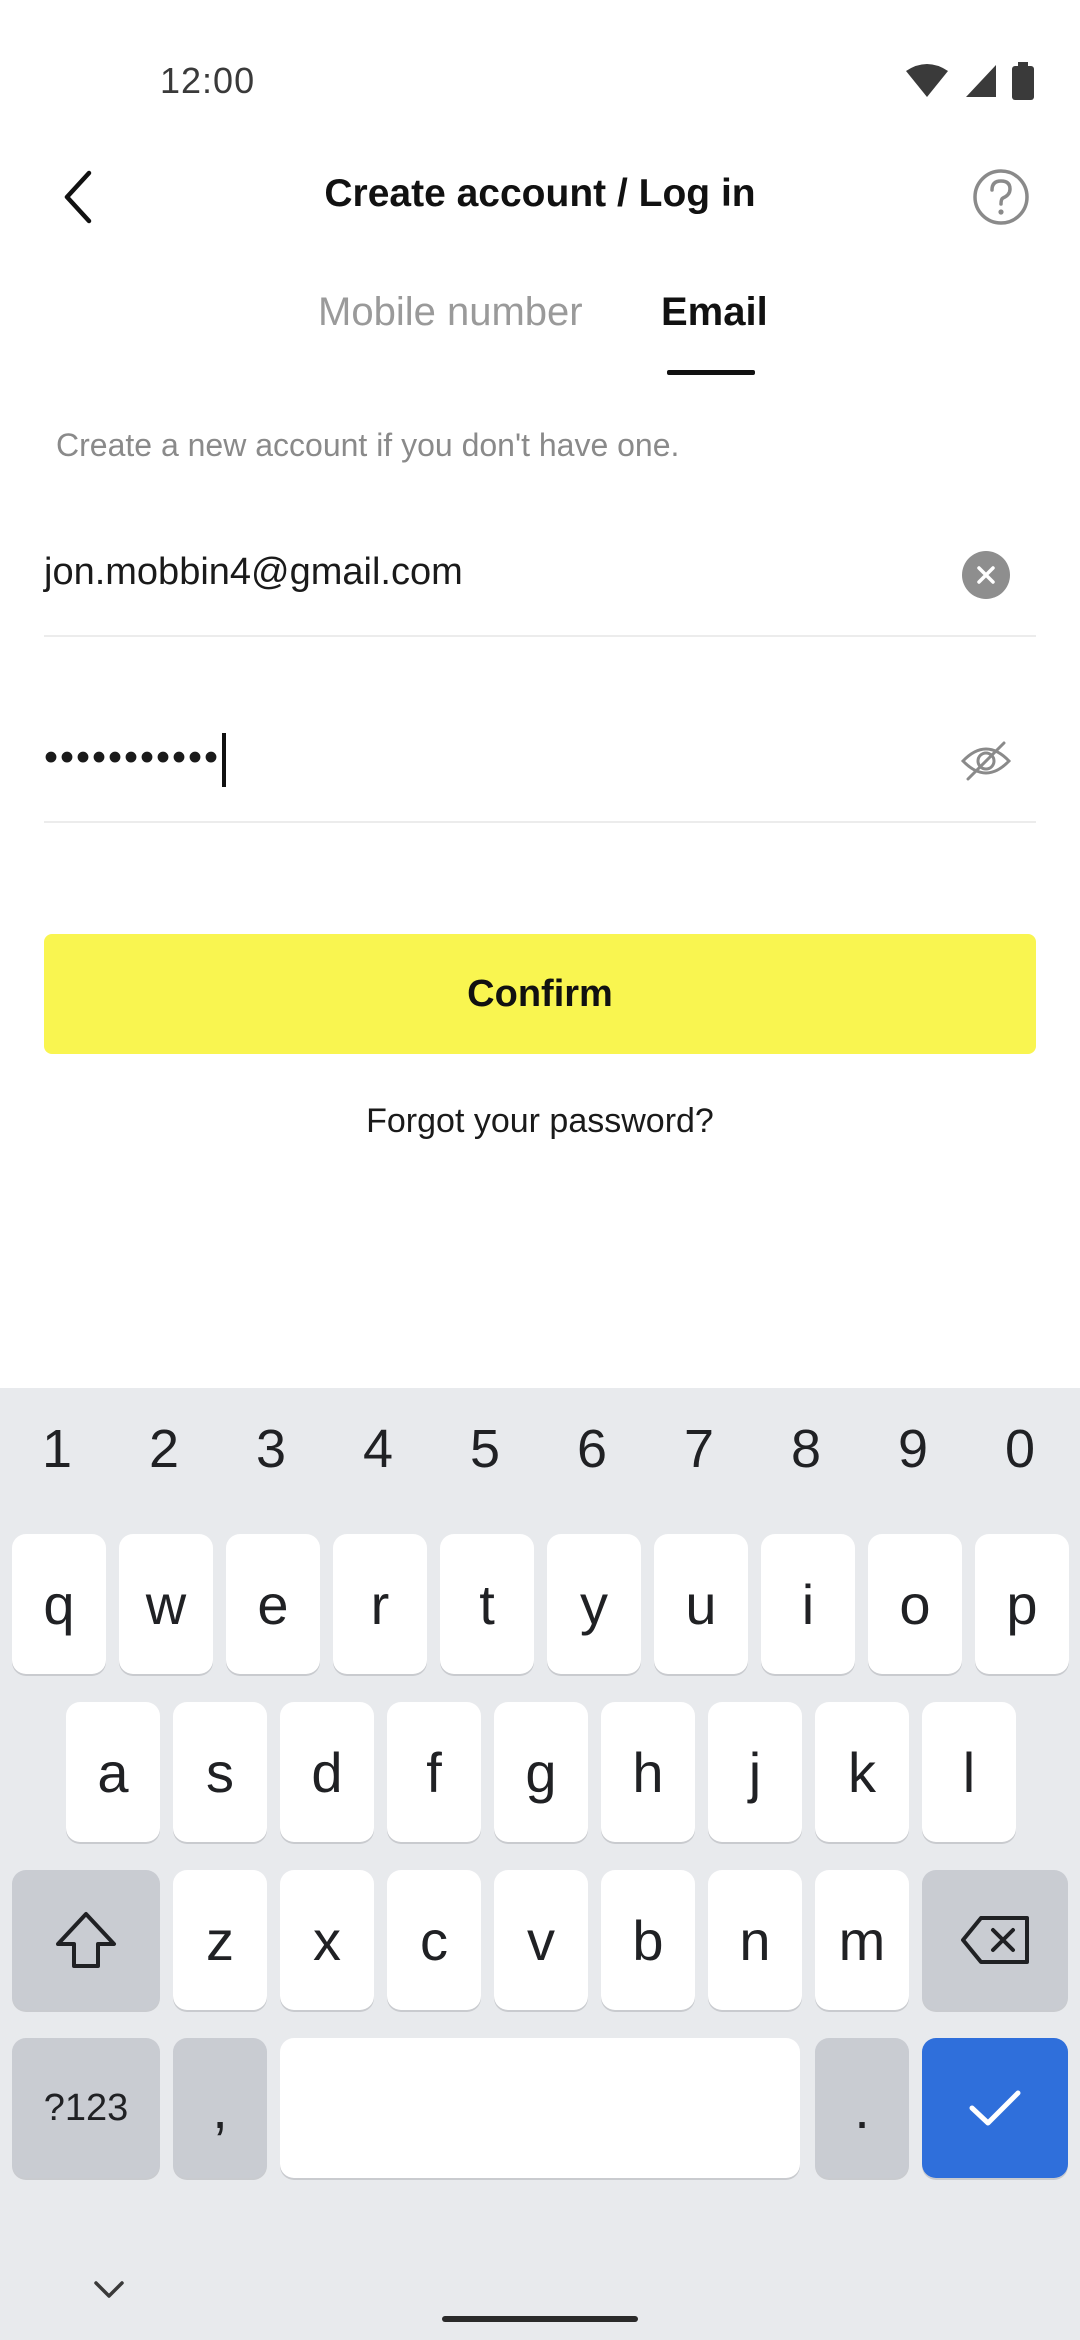 The height and width of the screenshot is (2340, 1080). What do you see at coordinates (540, 1121) in the screenshot?
I see `forgot-password-link: Forgot your password?` at bounding box center [540, 1121].